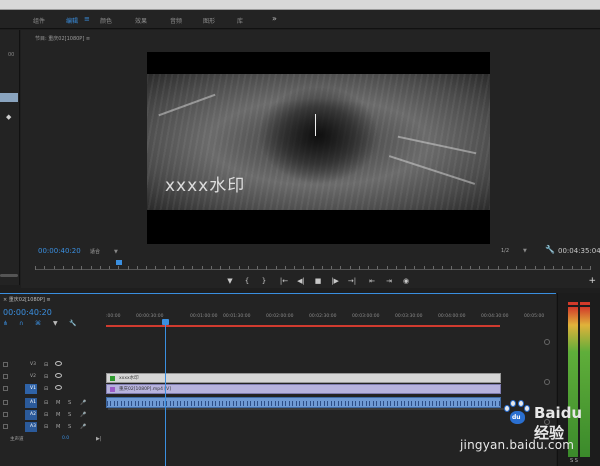 The width and height of the screenshot is (600, 466). I want to click on playhead-timecode: 00:00:40:20, so click(59, 251).